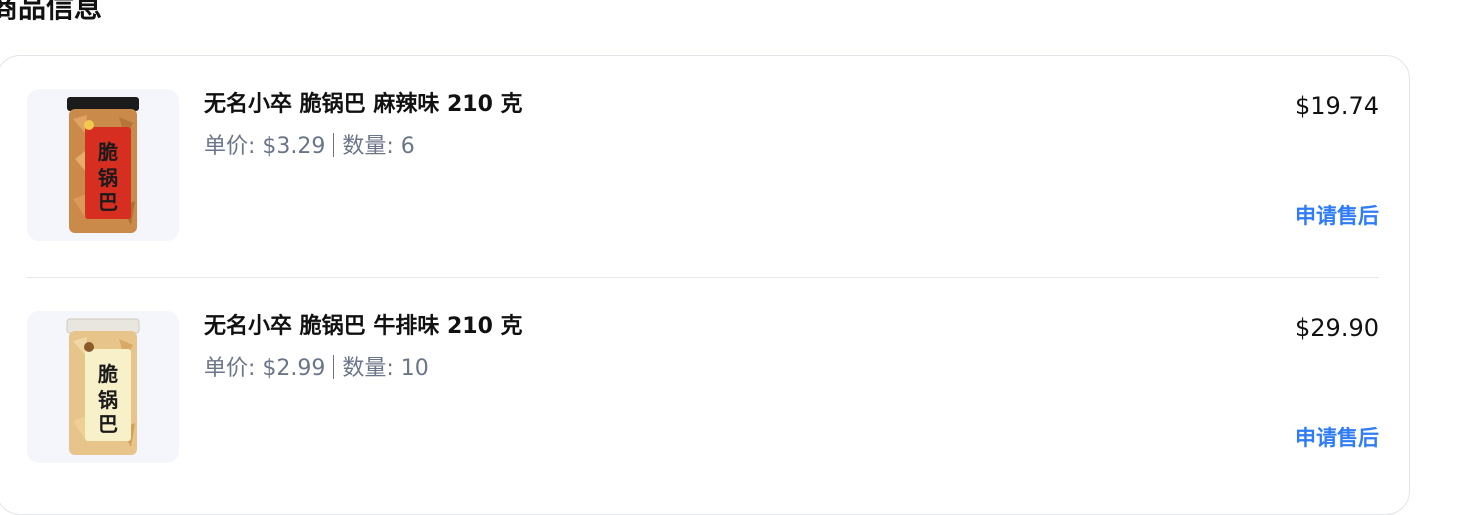  Describe the element at coordinates (1337, 328) in the screenshot. I see `item-total-price: $29.90` at that location.